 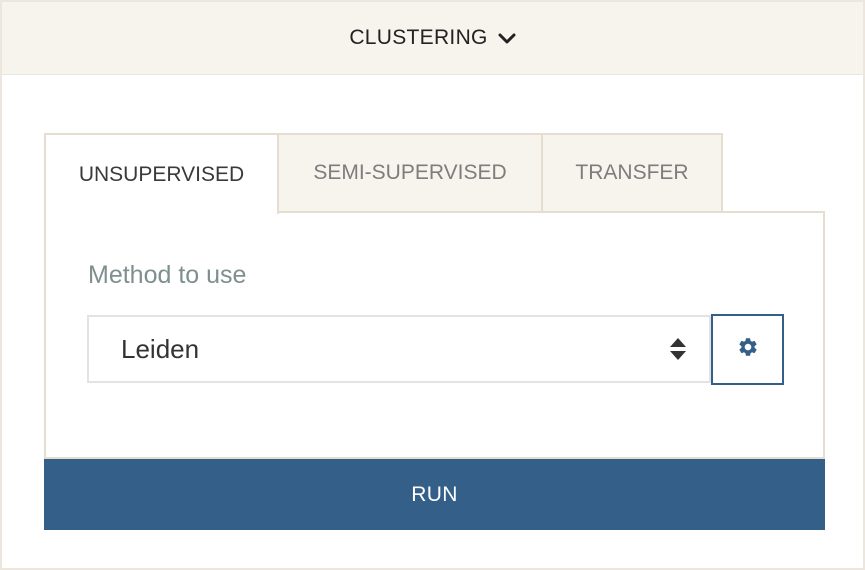 What do you see at coordinates (678, 349) in the screenshot?
I see `select-arrows-icon` at bounding box center [678, 349].